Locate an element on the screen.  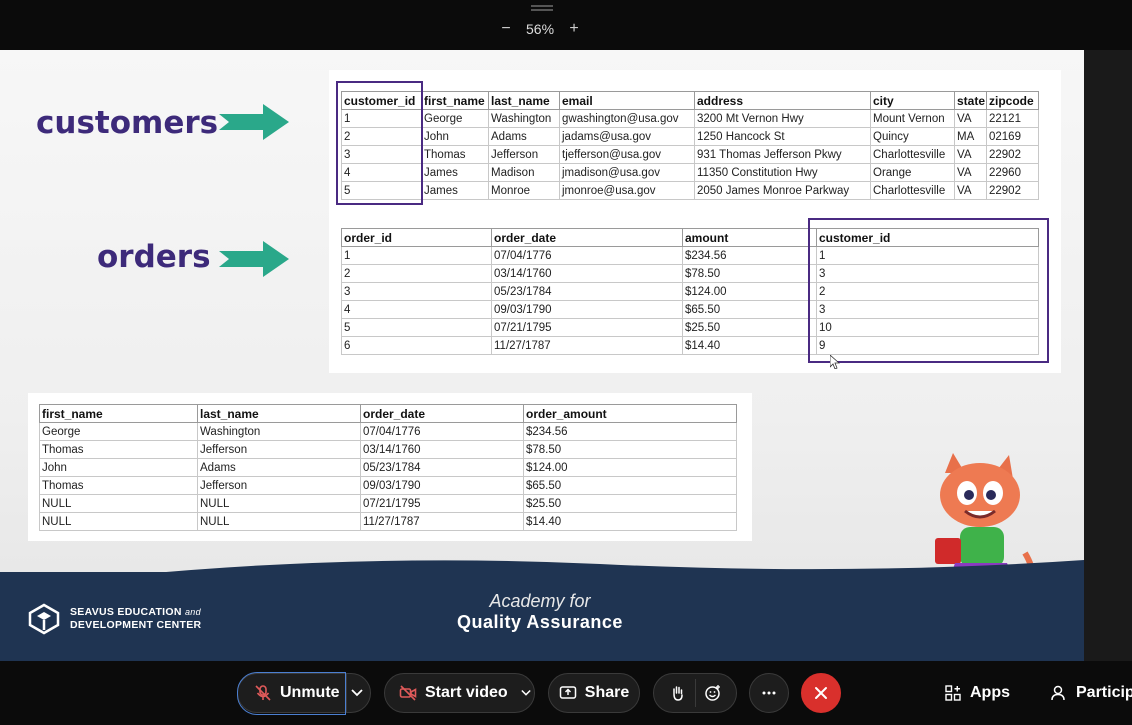
table-cell: 03/14/1760 is located at coordinates (587, 273).